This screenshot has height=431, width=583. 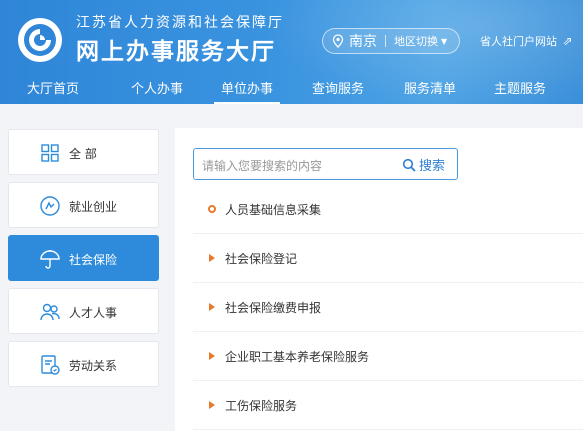 I want to click on main-nav: 大厅首页 个人办事 单位办事 查询服务 服务清单 主题服务, so click(x=291, y=87).